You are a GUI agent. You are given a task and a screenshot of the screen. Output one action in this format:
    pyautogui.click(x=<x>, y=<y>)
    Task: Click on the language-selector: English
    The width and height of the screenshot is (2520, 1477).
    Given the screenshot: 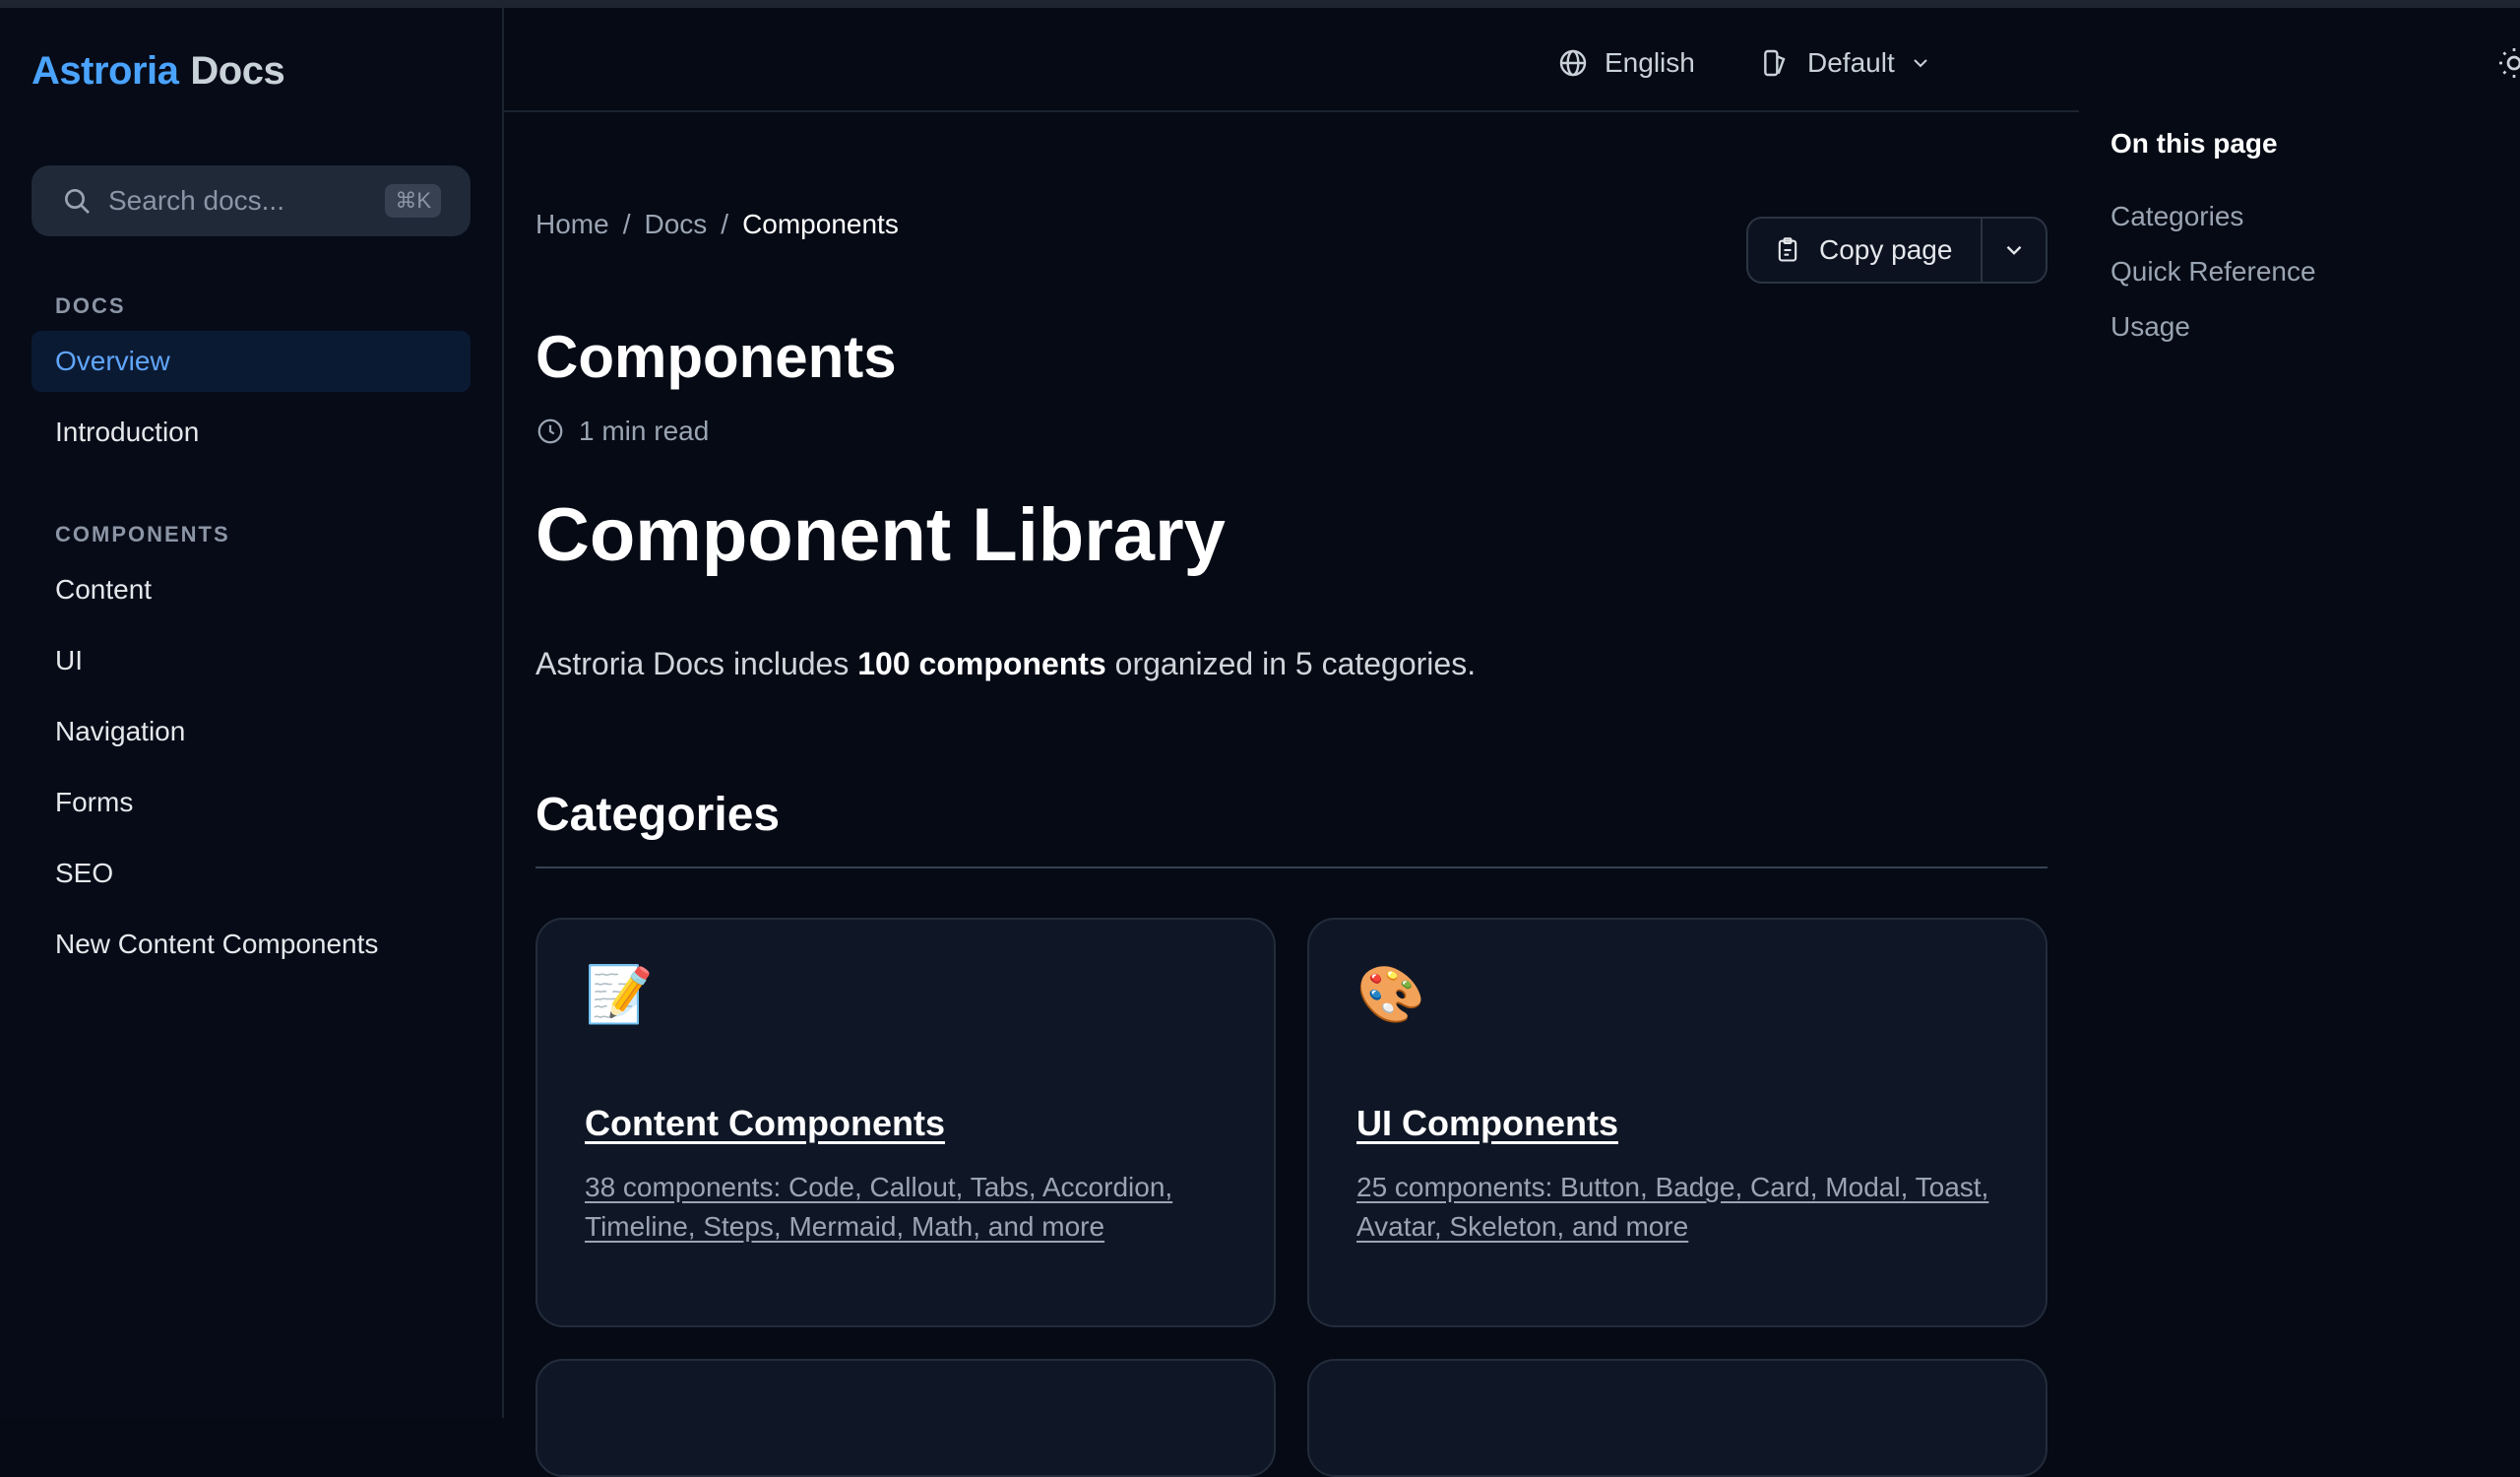 What is the action you would take?
    pyautogui.click(x=1626, y=63)
    